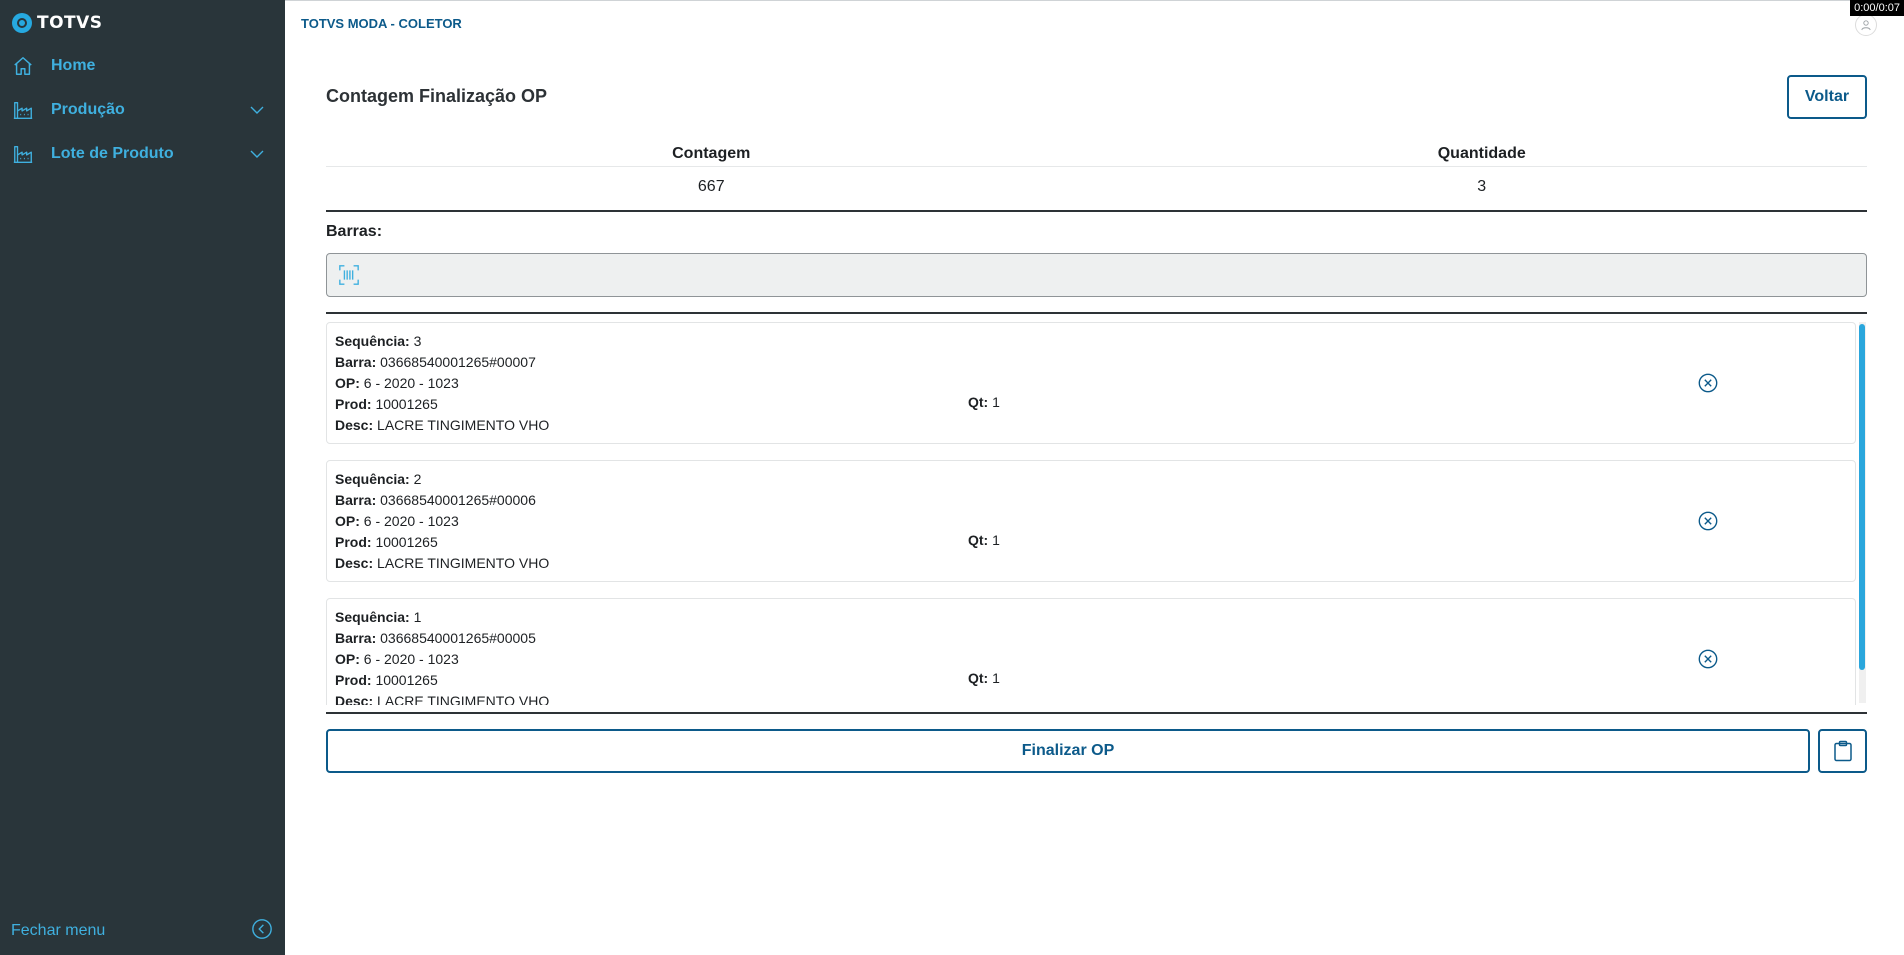  Describe the element at coordinates (437, 96) in the screenshot. I see `page-title: Contagem Finalização OP` at that location.